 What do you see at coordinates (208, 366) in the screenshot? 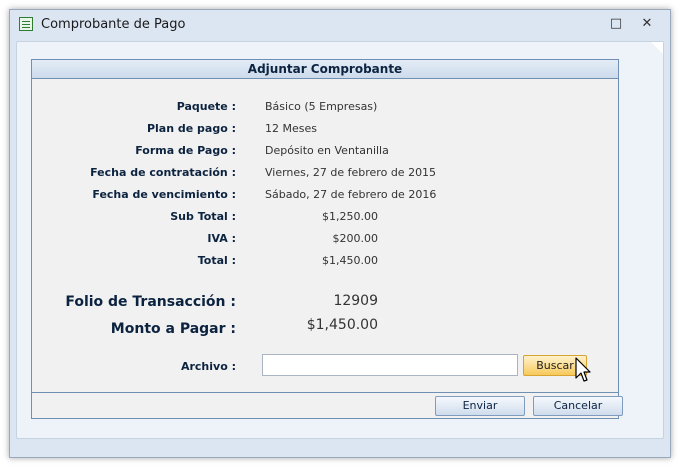
I see `file-label: Archivo :` at bounding box center [208, 366].